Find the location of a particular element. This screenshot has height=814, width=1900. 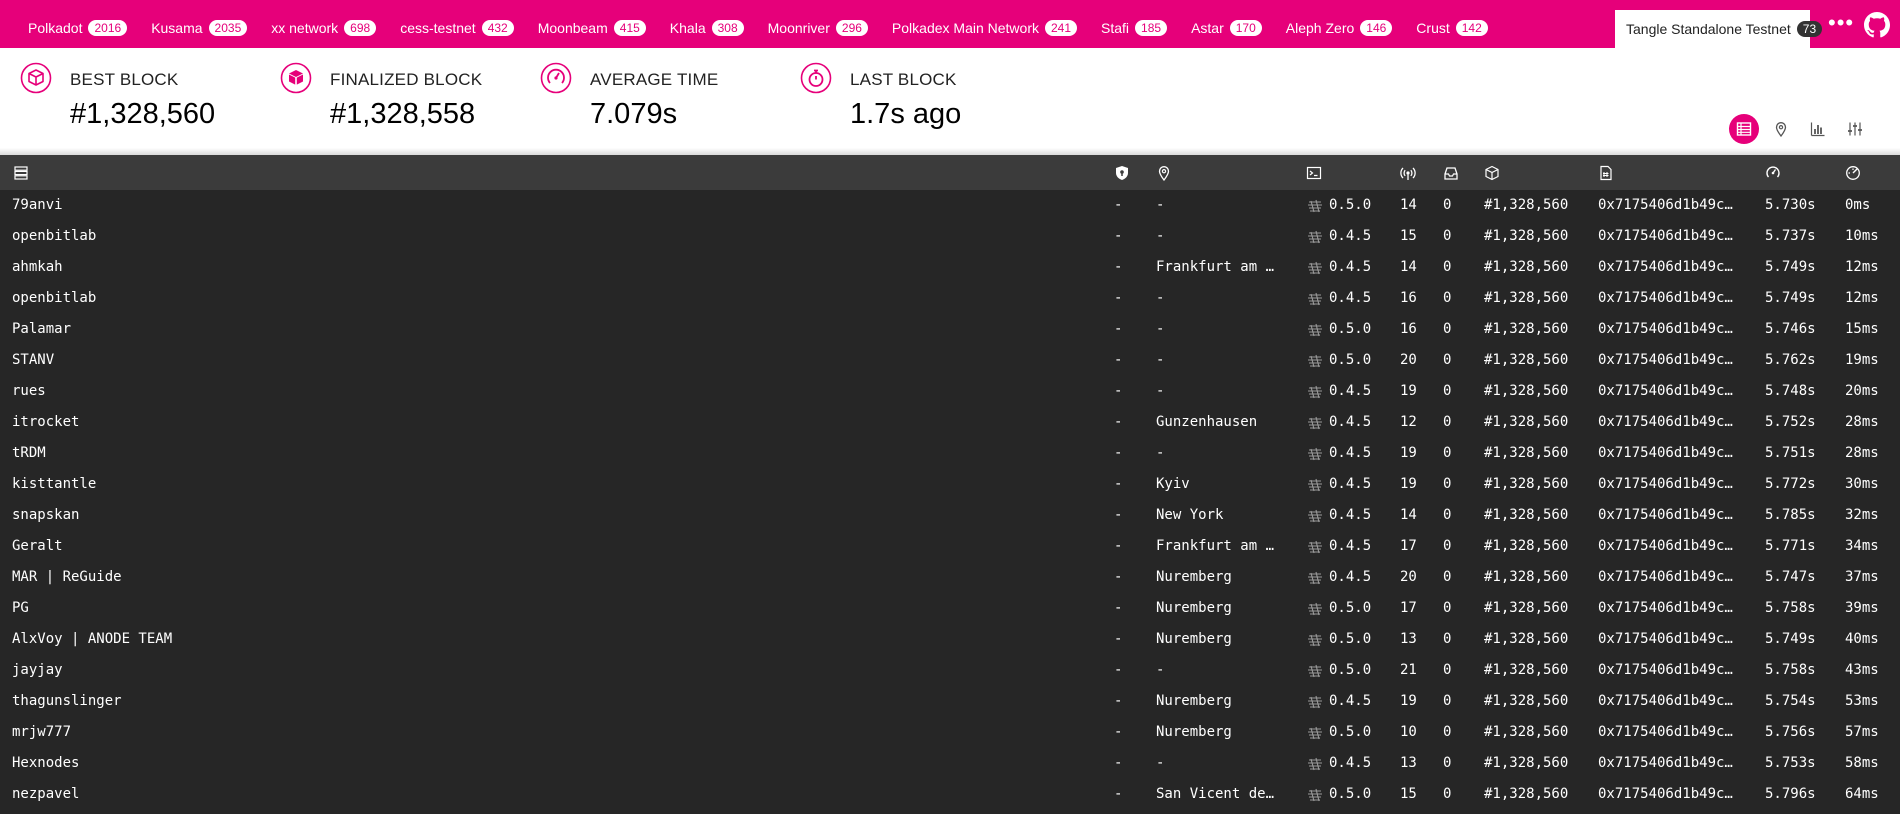

chain-tab-label: Khala is located at coordinates (687, 28).